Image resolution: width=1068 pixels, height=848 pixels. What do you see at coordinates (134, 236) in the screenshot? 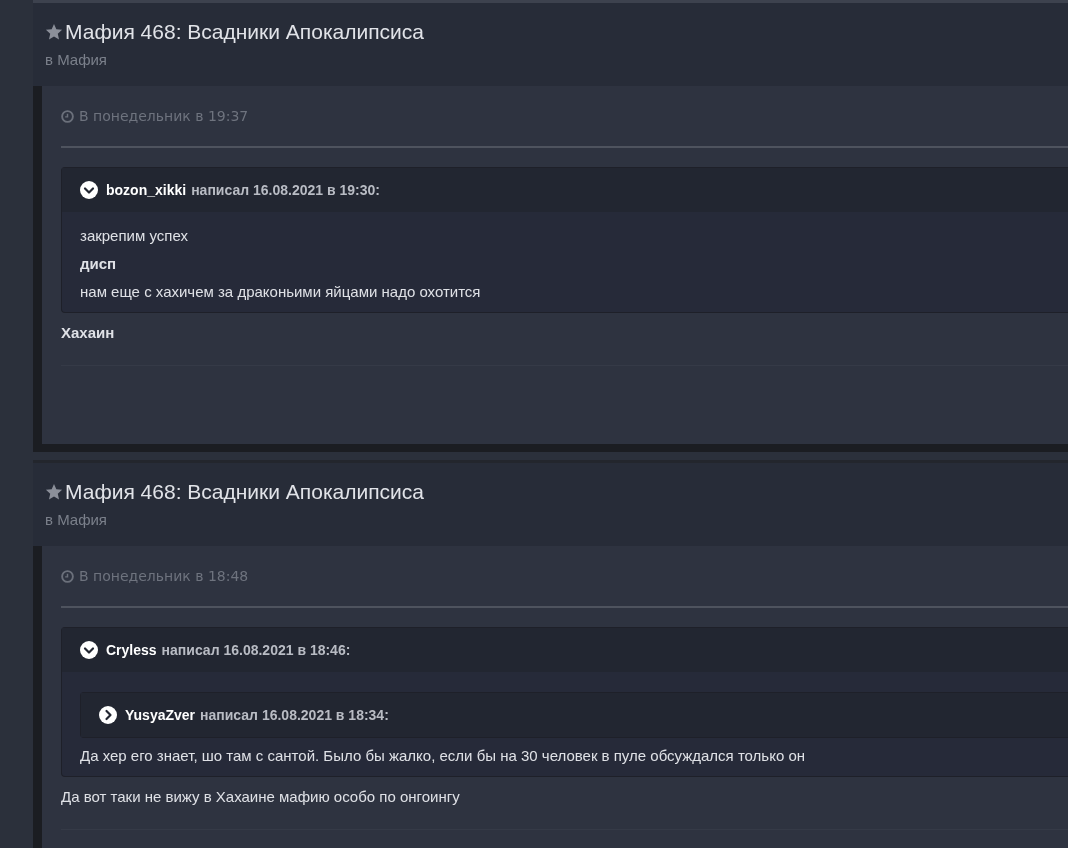
I see `post-text: закрепим успех` at bounding box center [134, 236].